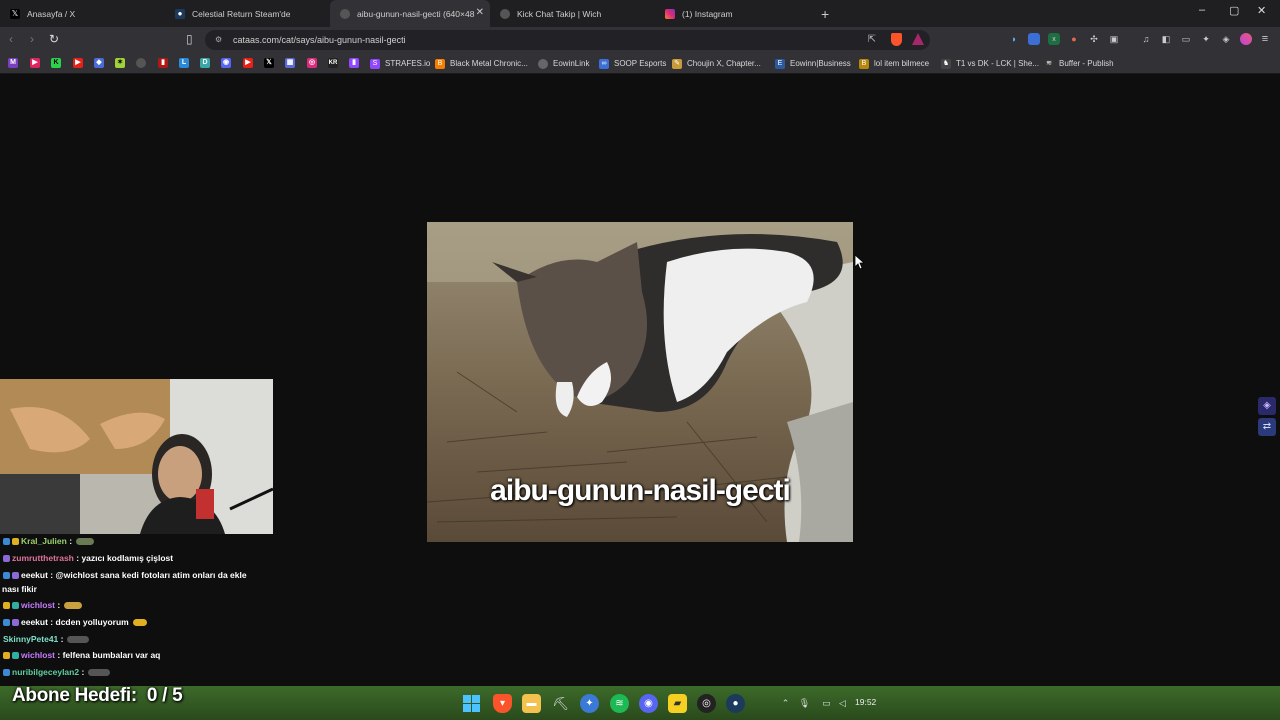  Describe the element at coordinates (1246, 39) in the screenshot. I see `profile-avatar` at that location.